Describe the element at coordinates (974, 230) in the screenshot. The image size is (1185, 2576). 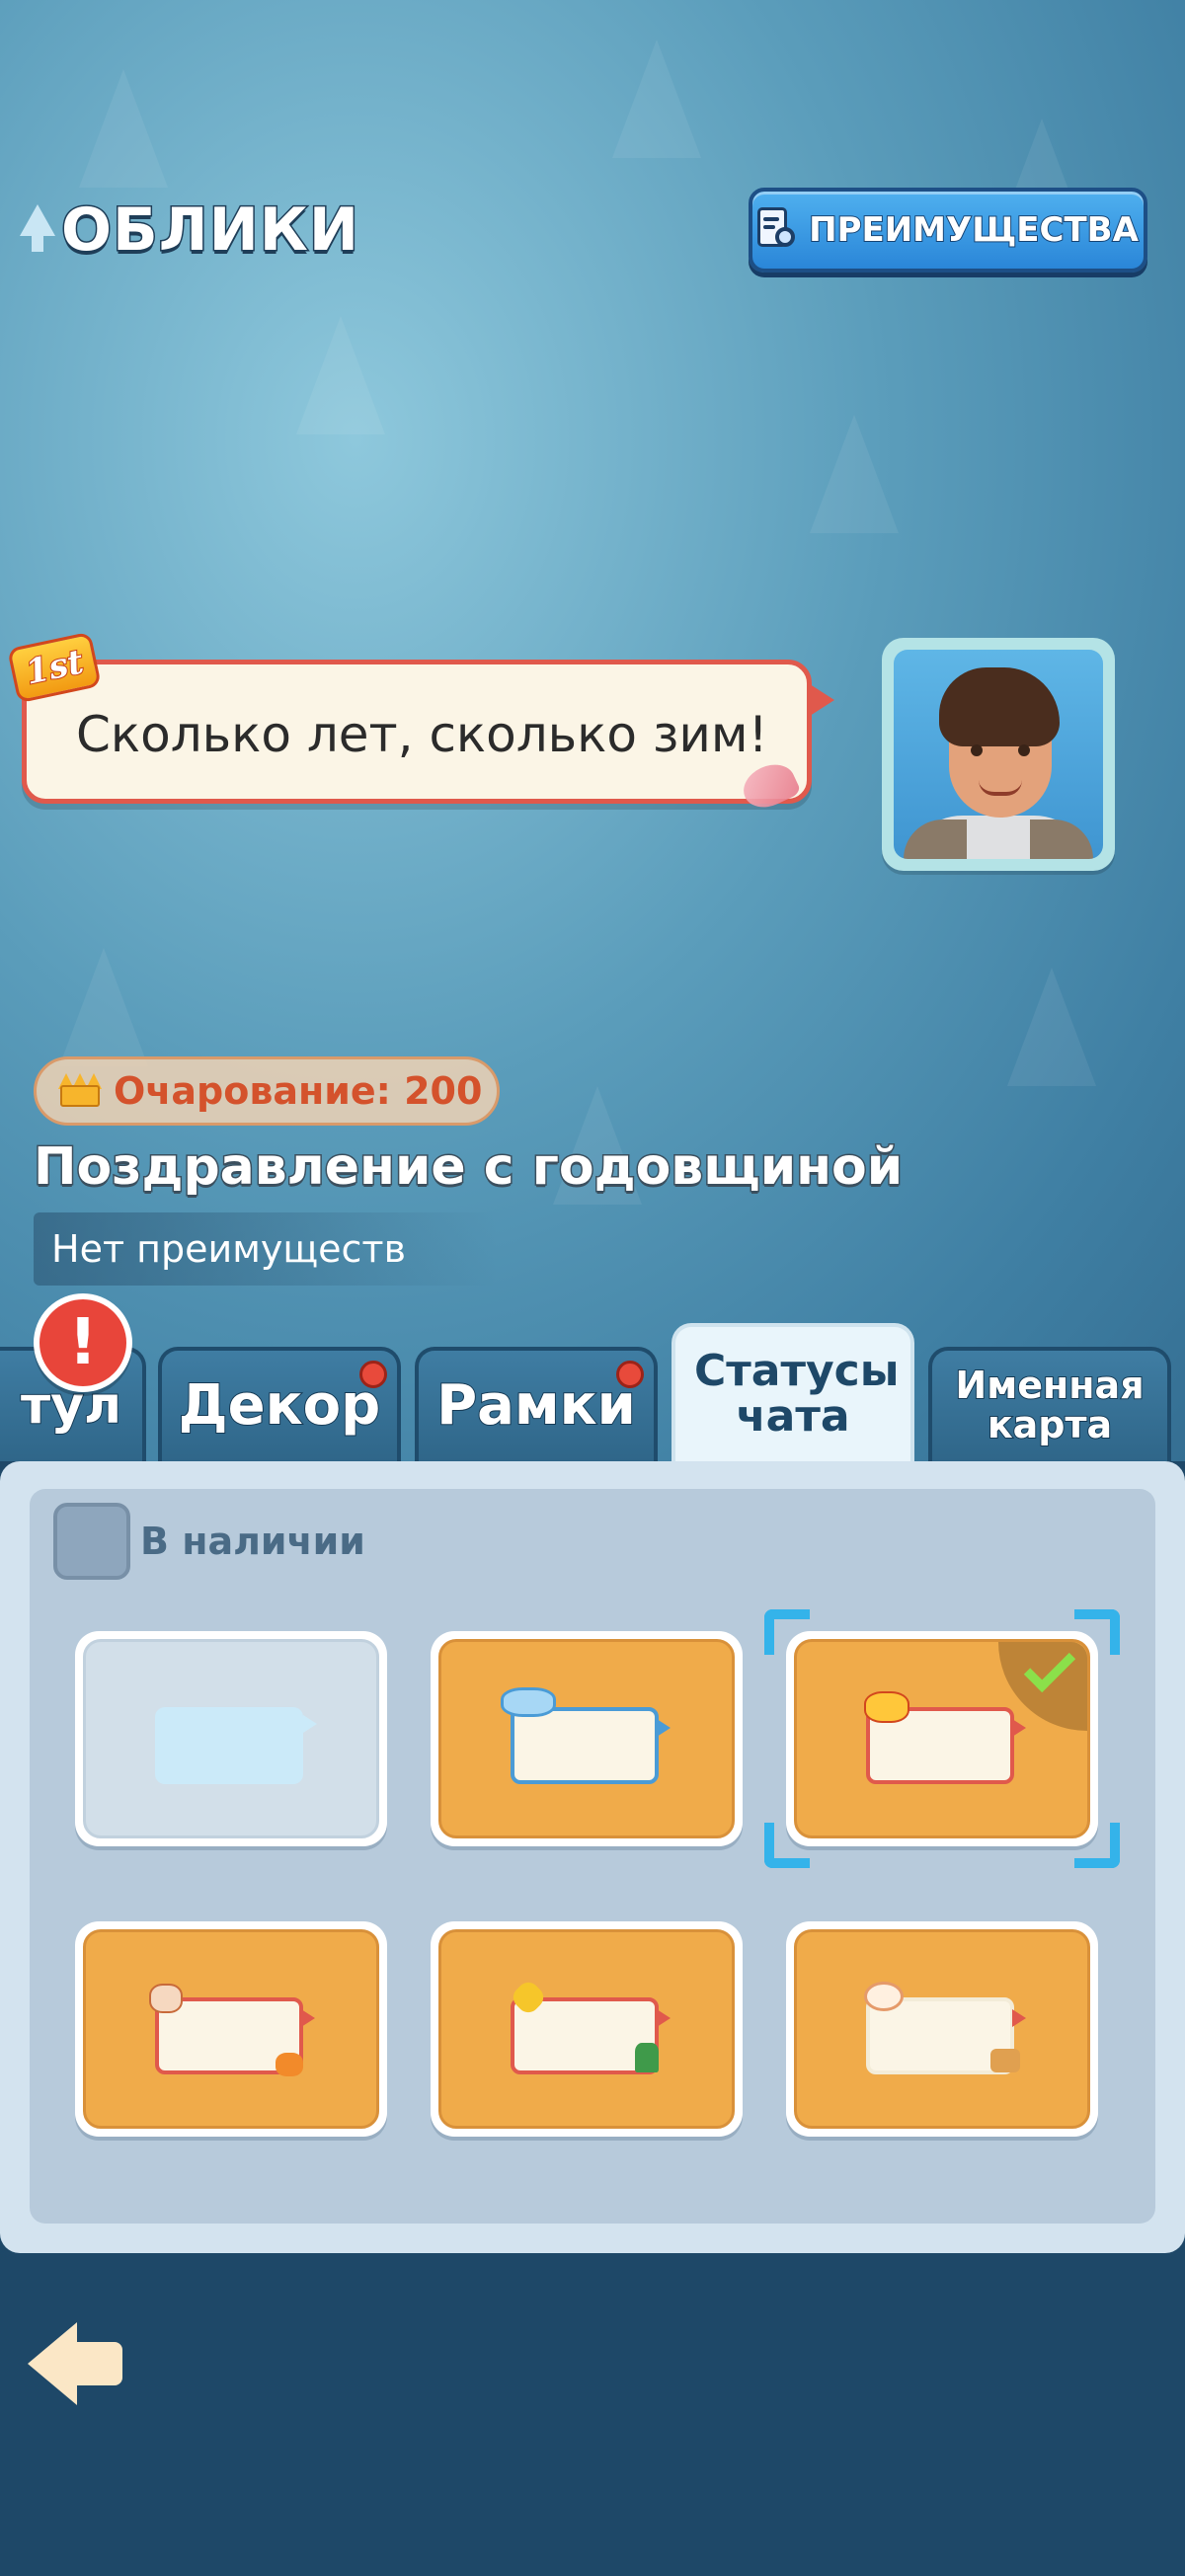
I see `perks-button-label: ПРЕИМУЩЕСТВА` at that location.